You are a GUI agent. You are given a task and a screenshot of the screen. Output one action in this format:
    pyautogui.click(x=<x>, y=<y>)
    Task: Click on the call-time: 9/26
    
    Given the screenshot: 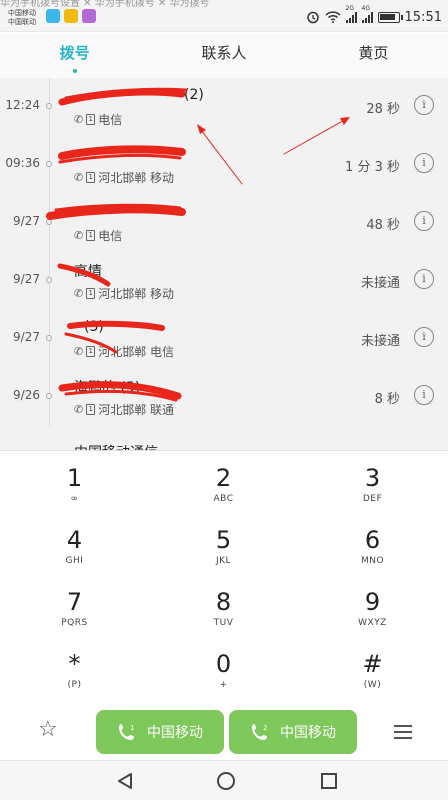 What is the action you would take?
    pyautogui.click(x=26, y=395)
    